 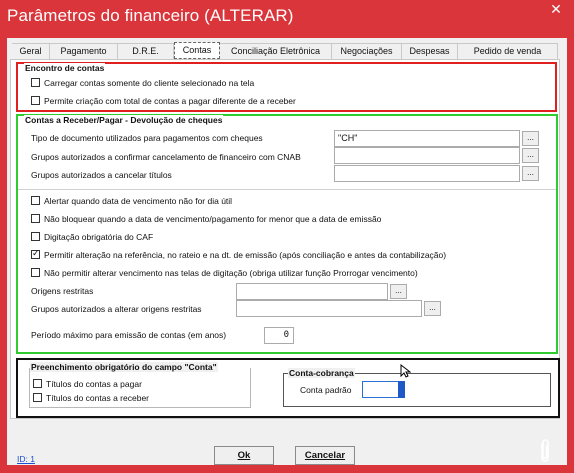 What do you see at coordinates (62, 291) in the screenshot?
I see `origens-restritas-label: Origens restritas` at bounding box center [62, 291].